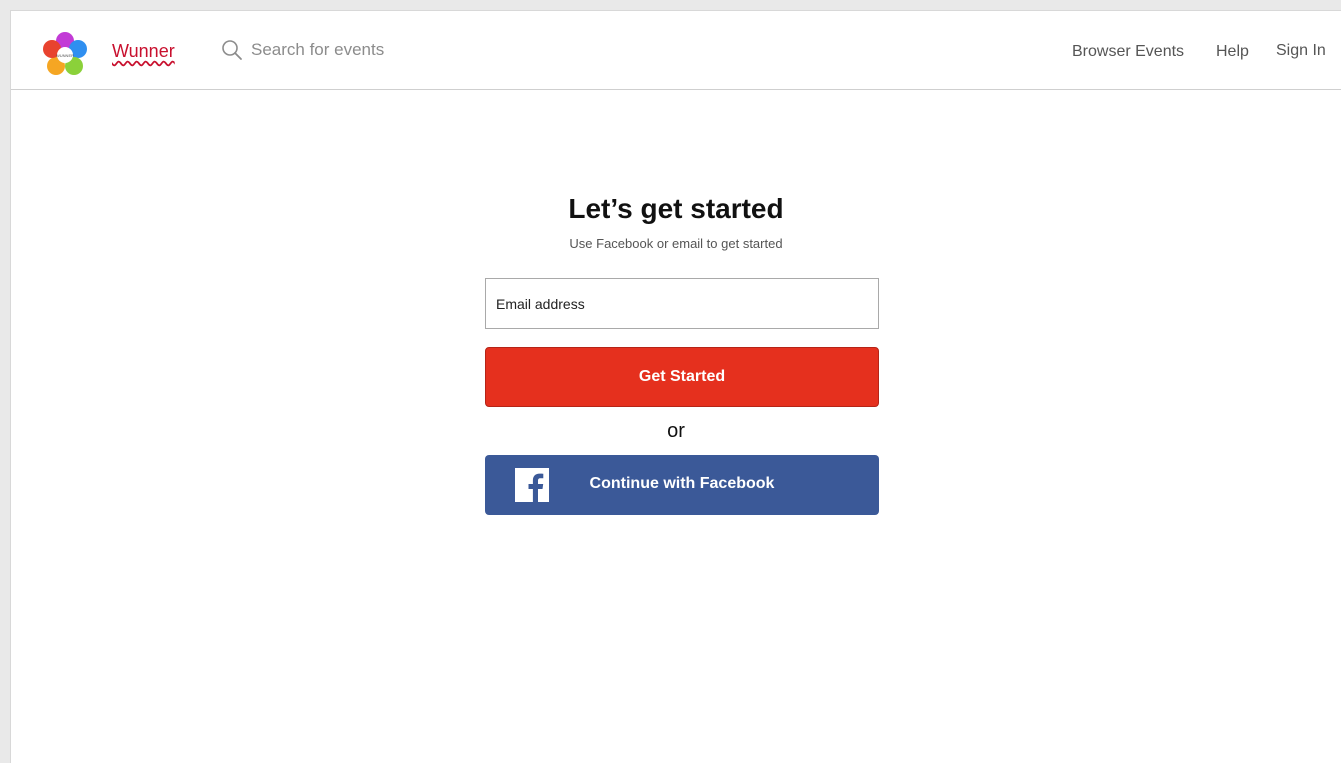 The width and height of the screenshot is (1341, 763). I want to click on facebook-button: Continue with Facebook, so click(682, 485).